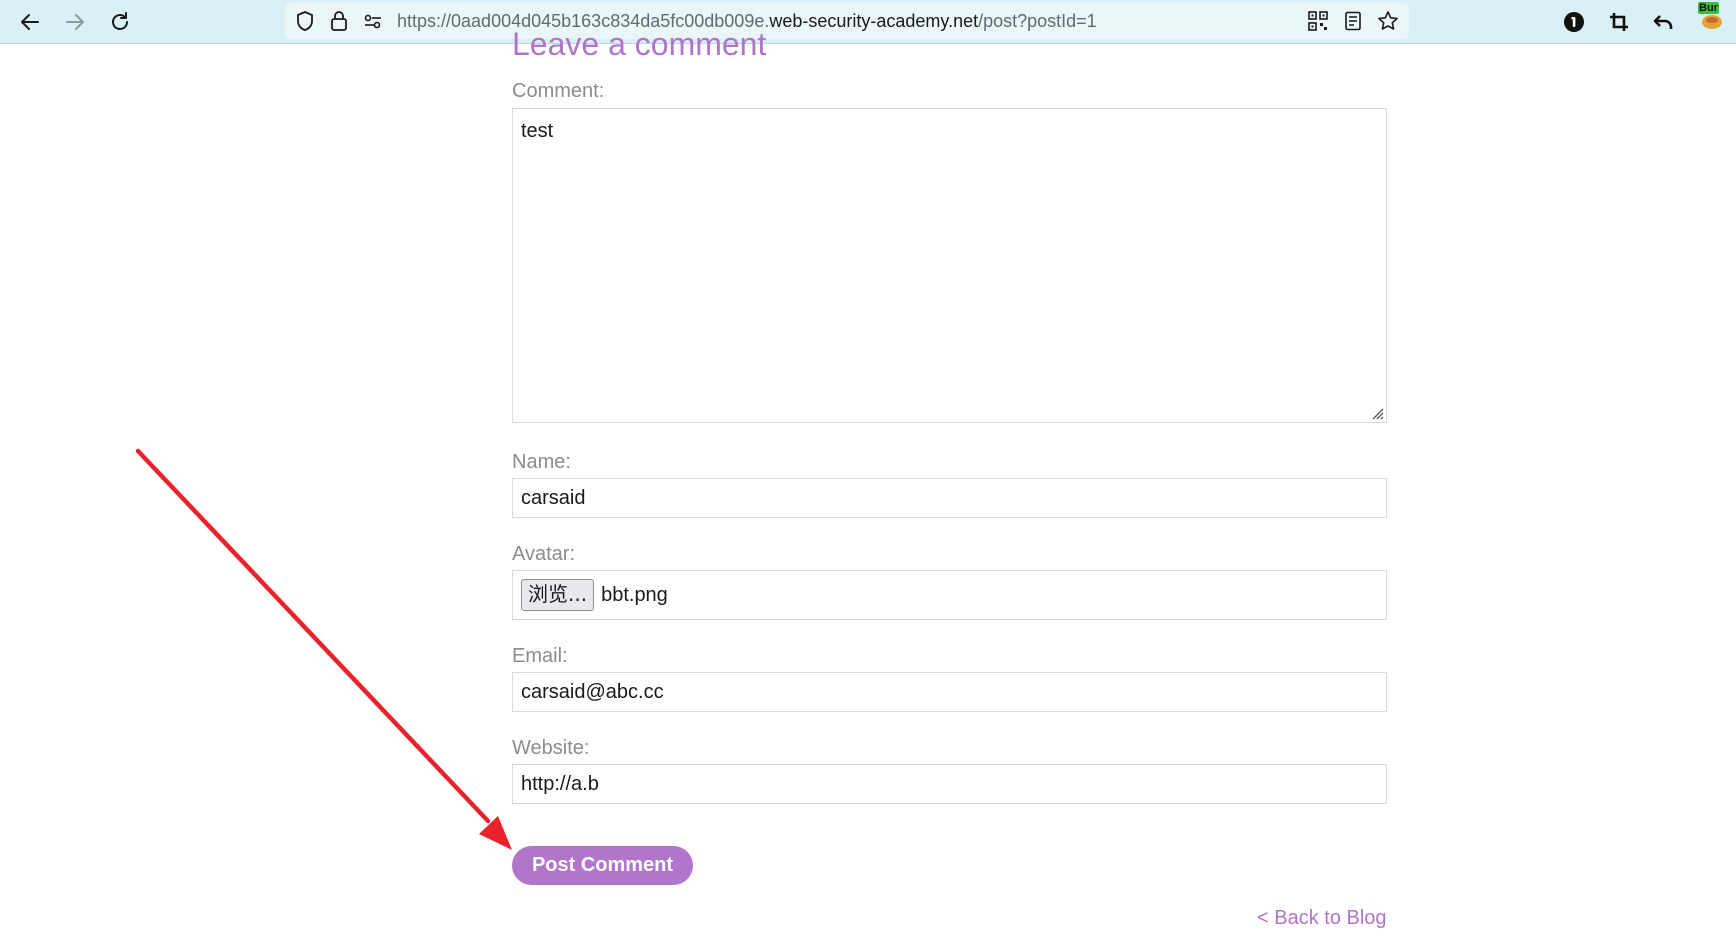 The image size is (1736, 950). I want to click on name-label: Name:, so click(541, 462).